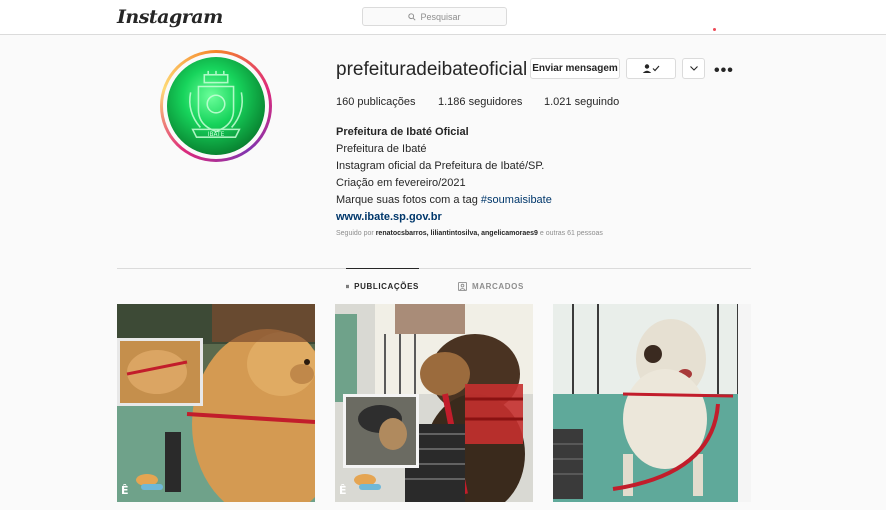  I want to click on profile-avatar: IBATE, so click(216, 106).